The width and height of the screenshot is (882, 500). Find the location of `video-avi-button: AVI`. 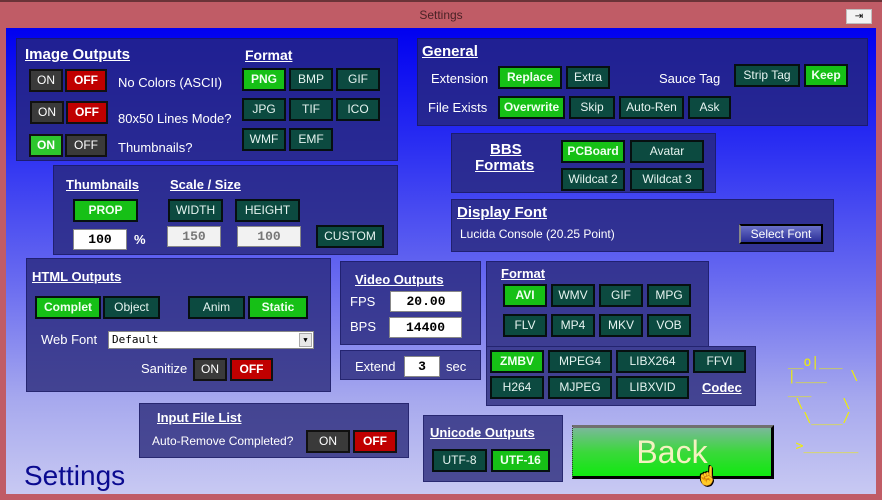

video-avi-button: AVI is located at coordinates (525, 295).